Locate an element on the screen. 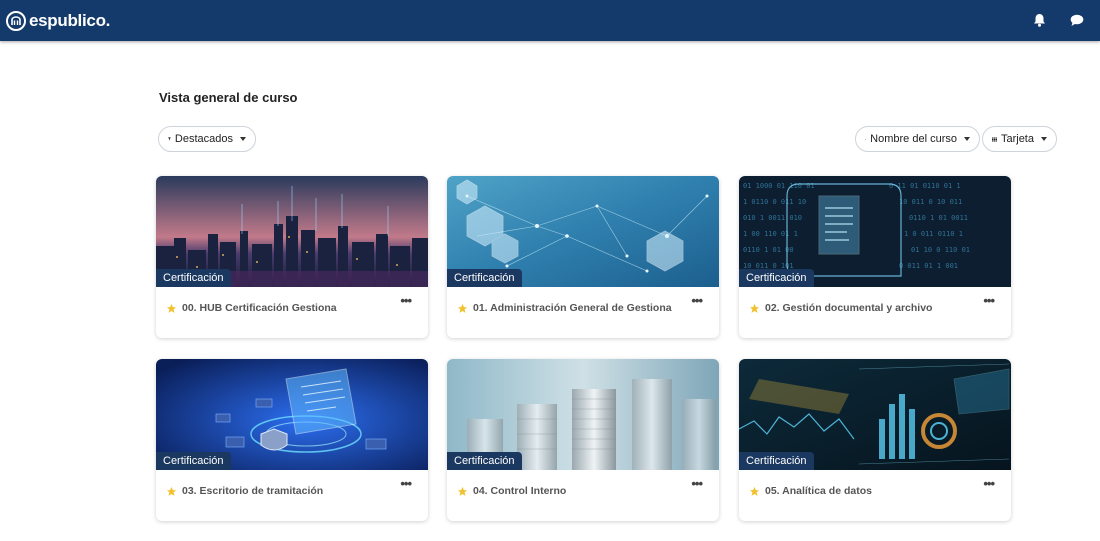 This screenshot has width=1100, height=541. course-name: 01. Administración General de Gestiona is located at coordinates (572, 308).